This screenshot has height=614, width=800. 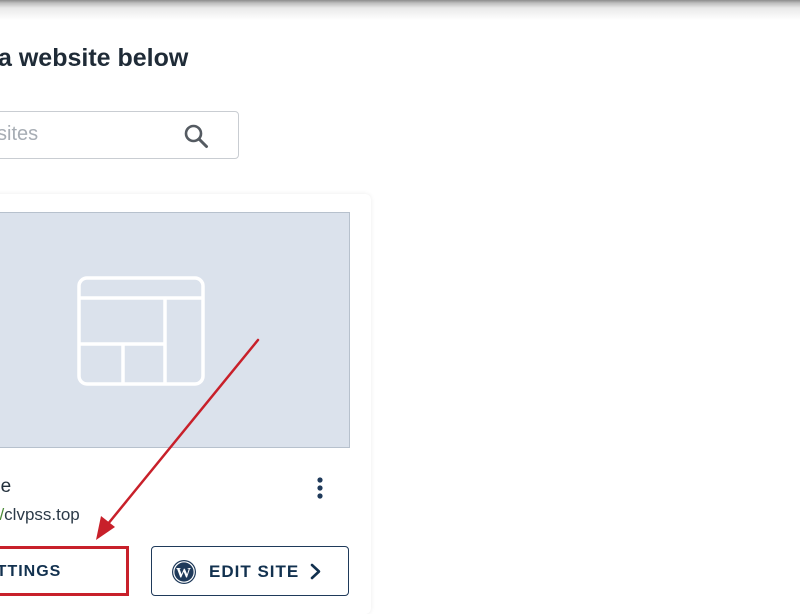 I want to click on search-input, so click(x=85, y=134).